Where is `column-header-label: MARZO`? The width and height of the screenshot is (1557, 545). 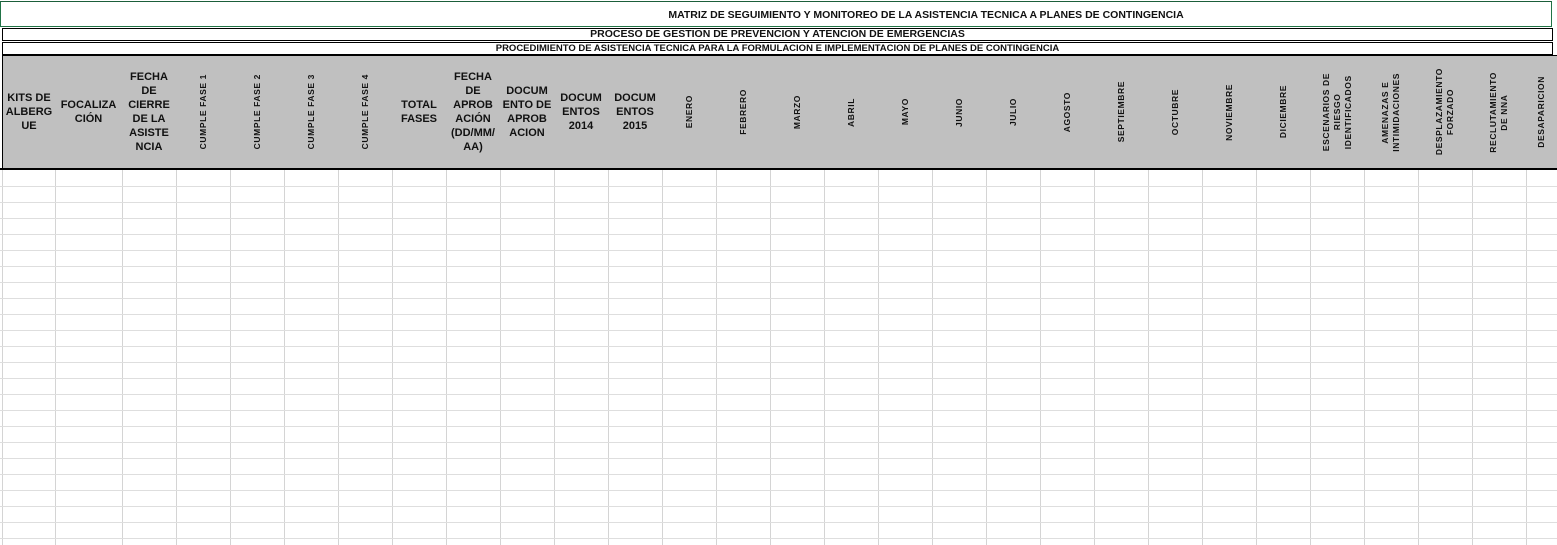
column-header-label: MARZO is located at coordinates (796, 112).